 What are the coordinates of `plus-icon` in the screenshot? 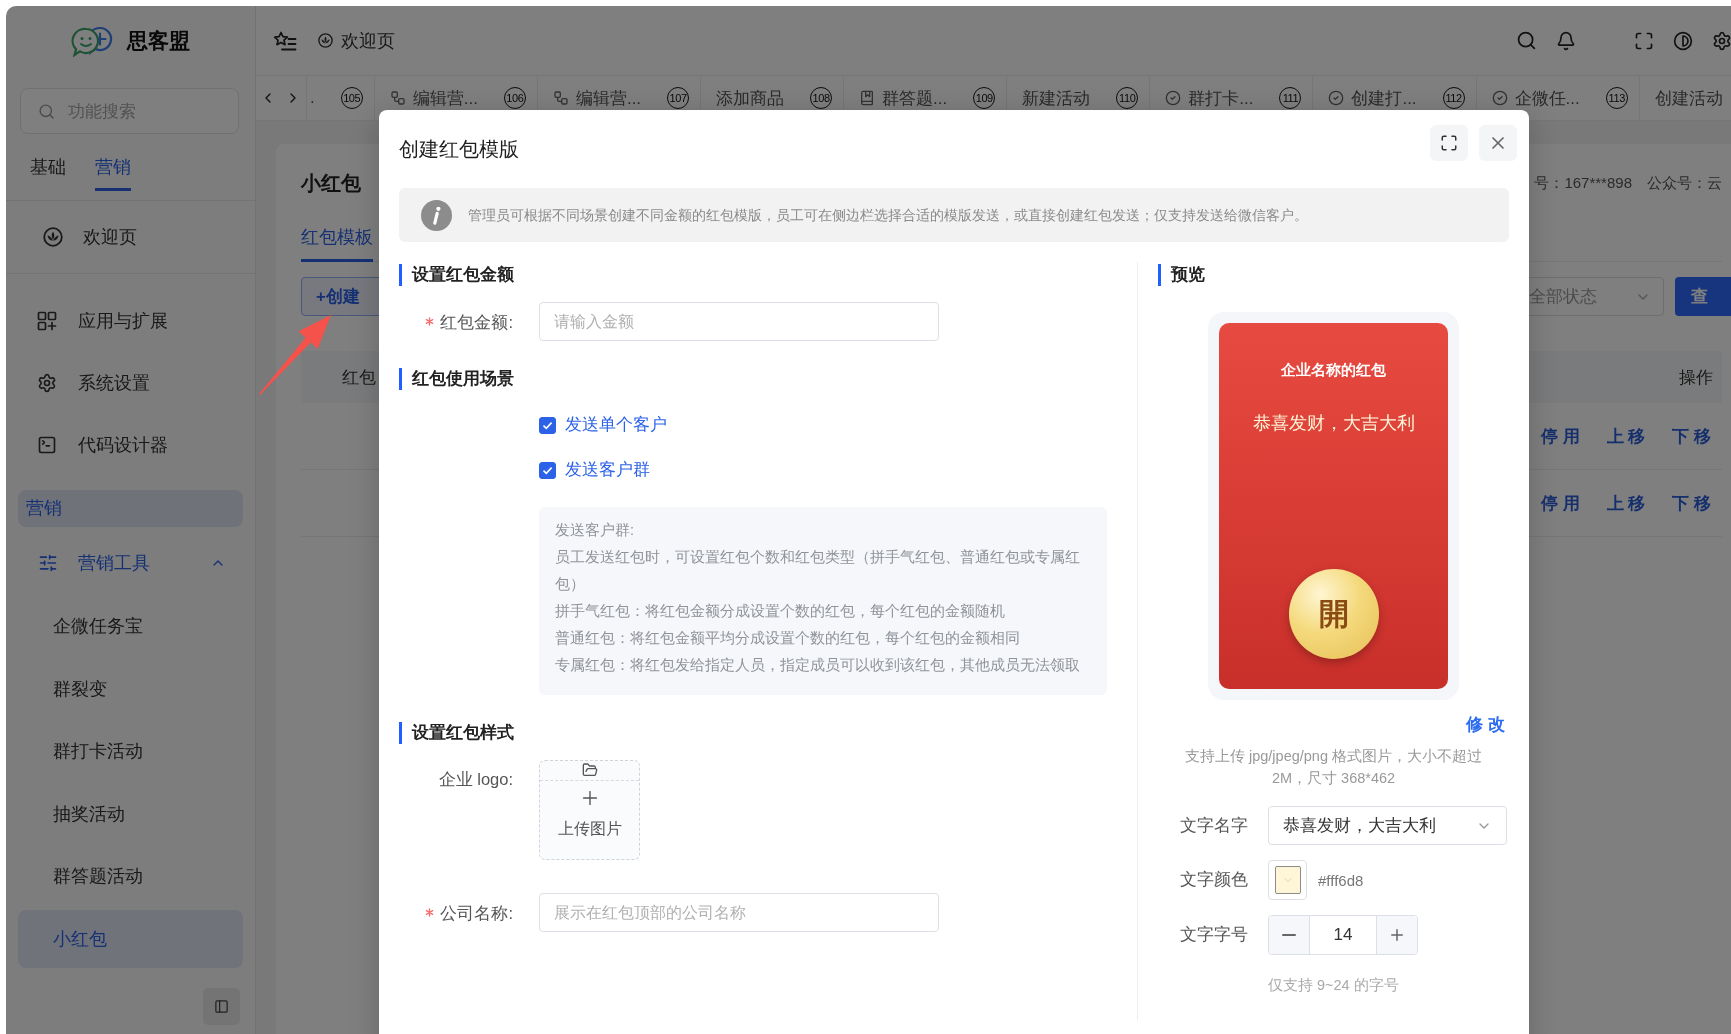 It's located at (1397, 935).